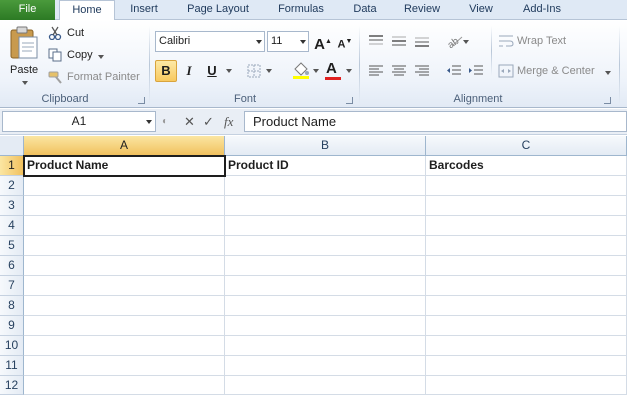 The image size is (627, 395). What do you see at coordinates (212, 71) in the screenshot?
I see `underline-button: U` at bounding box center [212, 71].